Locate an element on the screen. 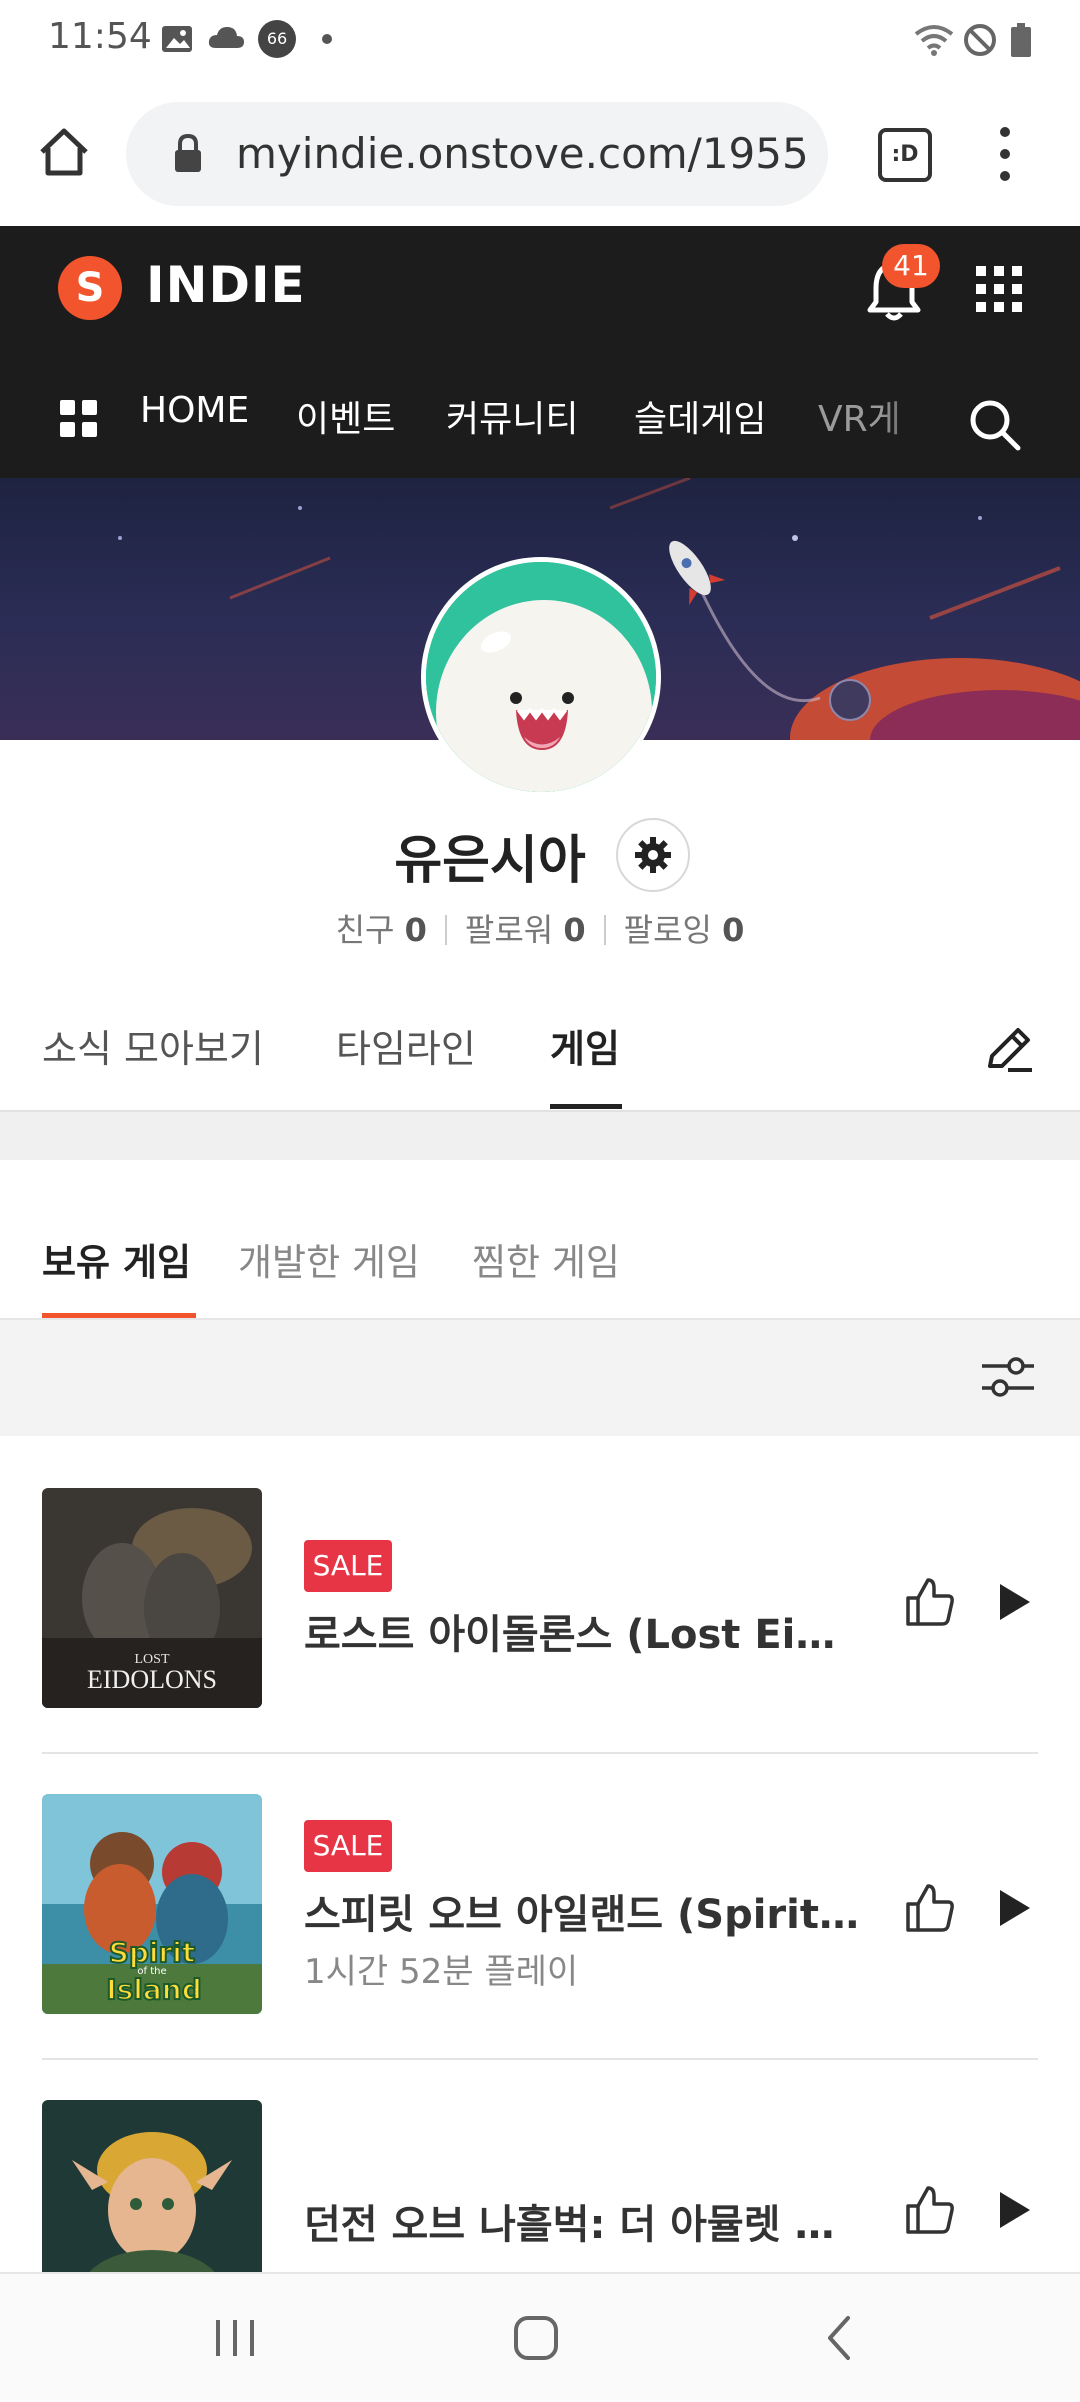 The image size is (1080, 2402). section-divider is located at coordinates (540, 1135).